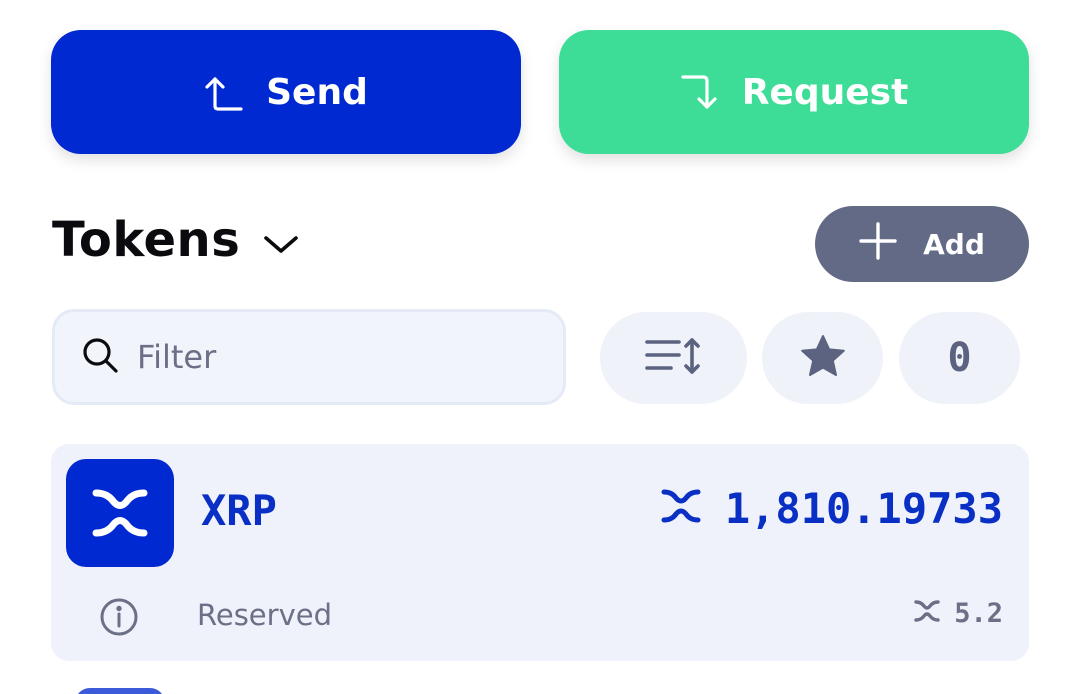 This screenshot has height=694, width=1080. What do you see at coordinates (119, 619) in the screenshot?
I see `info-icon` at bounding box center [119, 619].